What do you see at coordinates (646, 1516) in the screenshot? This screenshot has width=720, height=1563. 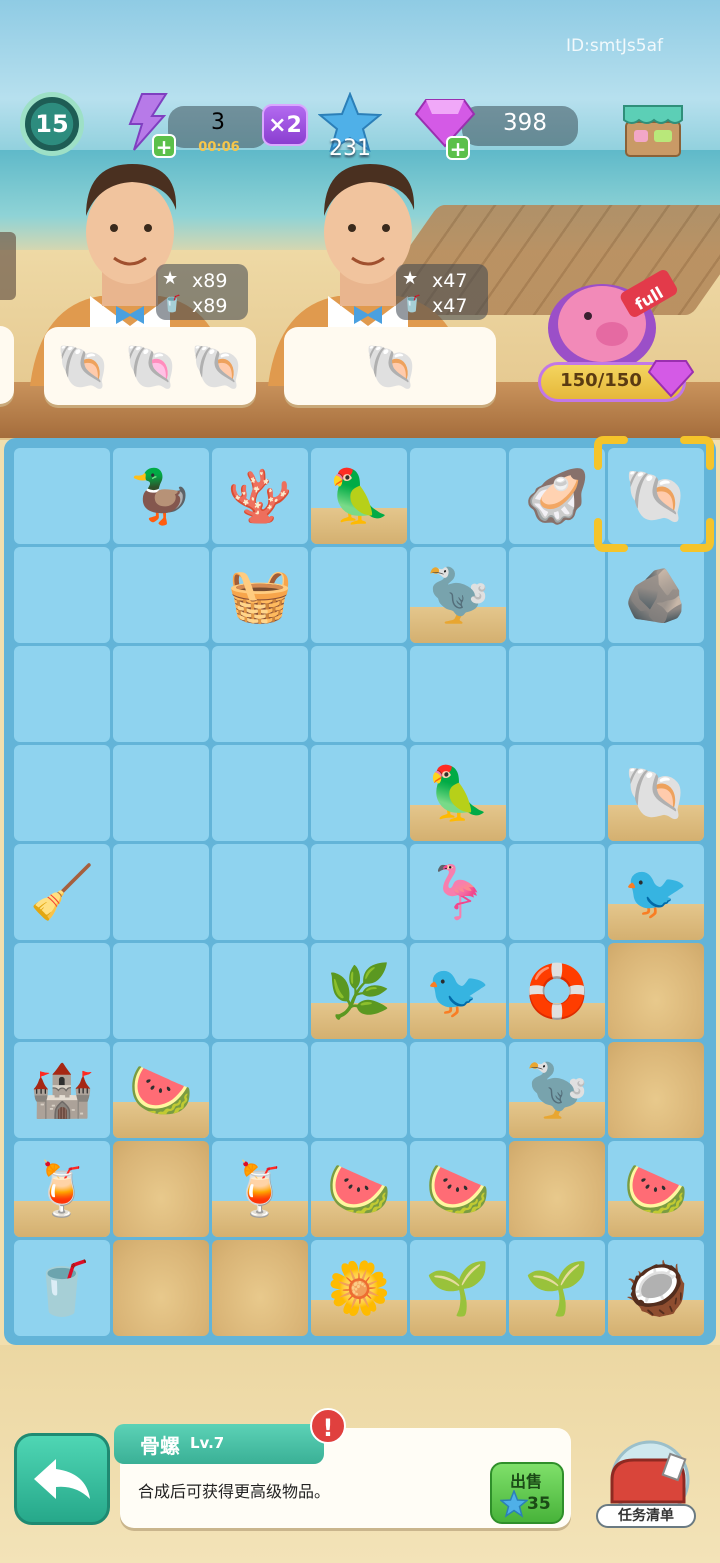 I see `task-list-label: 任务清单` at bounding box center [646, 1516].